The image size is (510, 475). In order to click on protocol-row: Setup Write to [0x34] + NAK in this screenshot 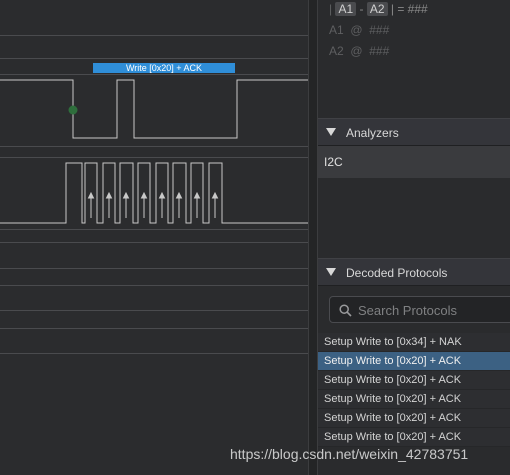, I will do `click(414, 342)`.